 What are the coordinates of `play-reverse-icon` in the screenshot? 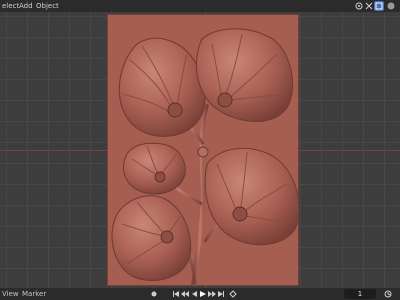 It's located at (194, 294).